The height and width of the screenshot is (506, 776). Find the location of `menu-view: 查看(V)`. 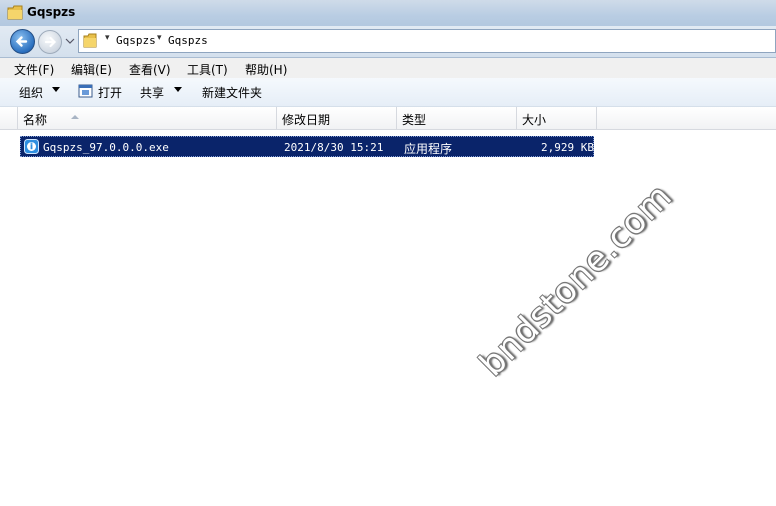

menu-view: 查看(V) is located at coordinates (150, 69).